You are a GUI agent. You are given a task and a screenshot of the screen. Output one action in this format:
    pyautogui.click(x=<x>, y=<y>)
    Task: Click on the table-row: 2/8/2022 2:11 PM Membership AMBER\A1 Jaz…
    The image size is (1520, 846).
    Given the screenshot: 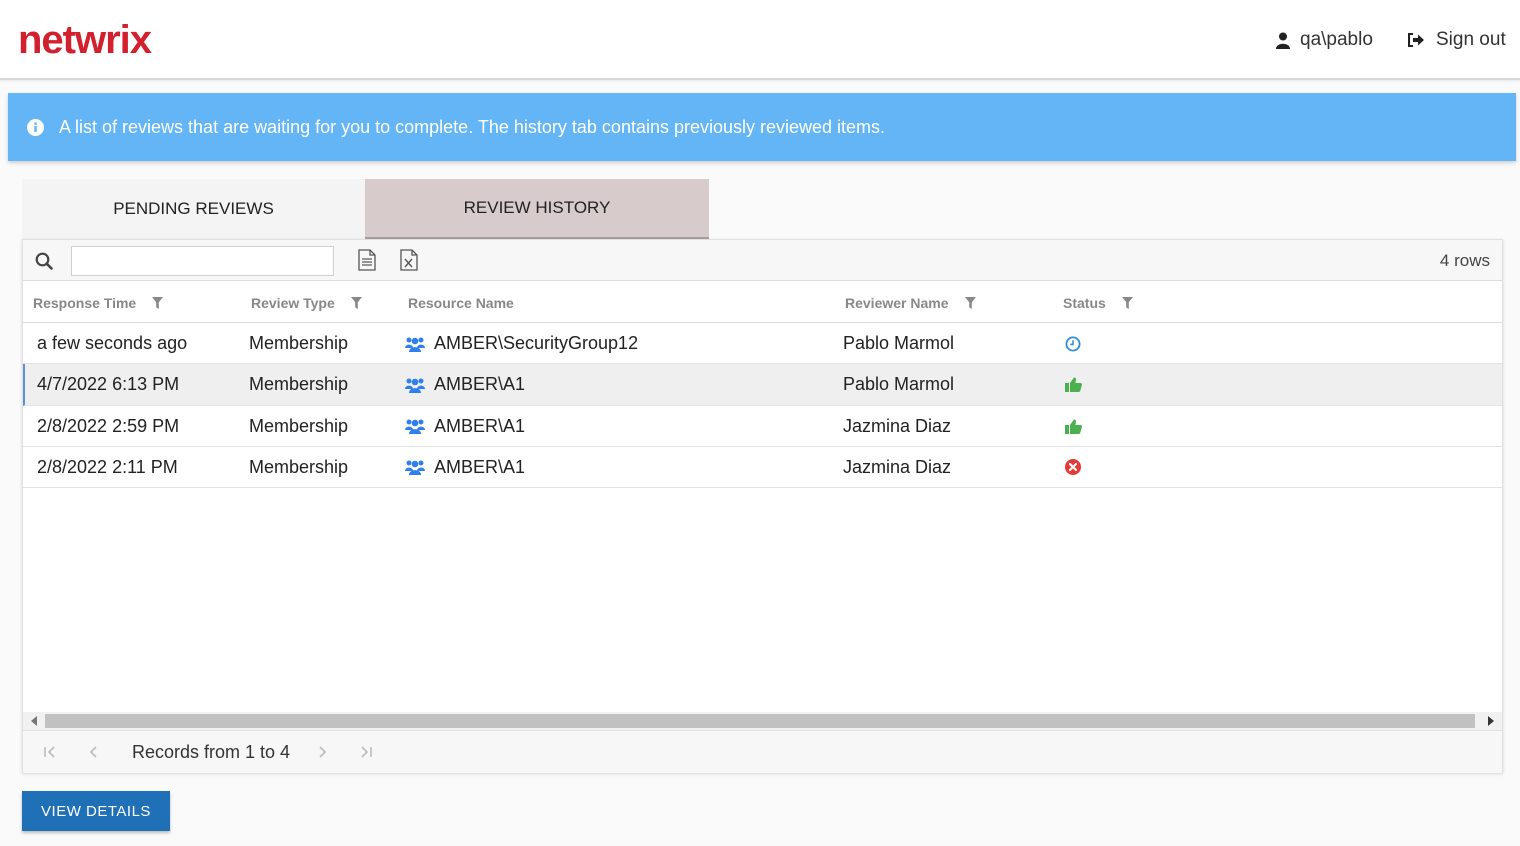 What is the action you would take?
    pyautogui.click(x=762, y=468)
    